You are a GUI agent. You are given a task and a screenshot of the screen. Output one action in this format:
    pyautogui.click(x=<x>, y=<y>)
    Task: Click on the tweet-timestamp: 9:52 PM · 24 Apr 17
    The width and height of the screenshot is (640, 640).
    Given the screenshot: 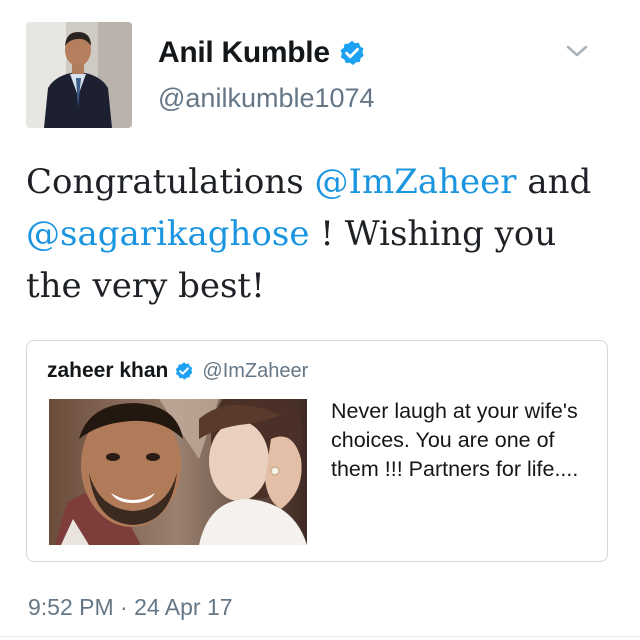 What is the action you would take?
    pyautogui.click(x=130, y=607)
    